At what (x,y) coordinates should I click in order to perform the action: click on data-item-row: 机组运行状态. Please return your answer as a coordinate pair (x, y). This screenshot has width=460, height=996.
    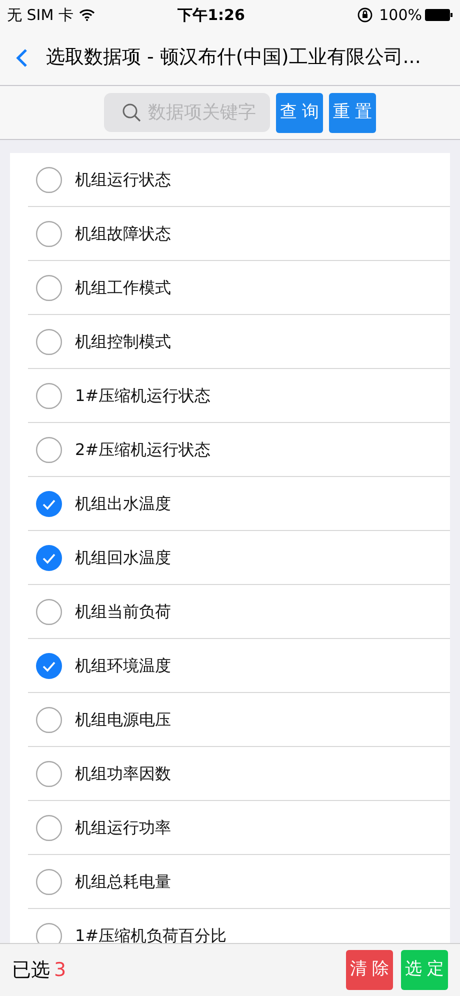
    Looking at the image, I should click on (230, 180).